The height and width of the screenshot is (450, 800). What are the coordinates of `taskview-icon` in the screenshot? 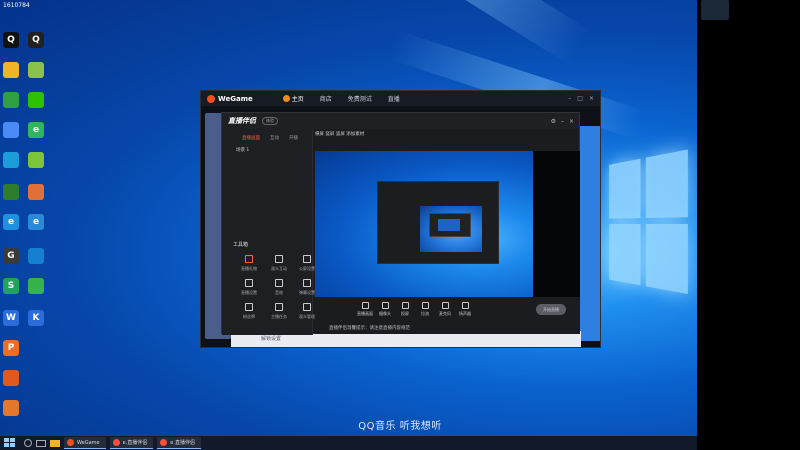 It's located at (41, 443).